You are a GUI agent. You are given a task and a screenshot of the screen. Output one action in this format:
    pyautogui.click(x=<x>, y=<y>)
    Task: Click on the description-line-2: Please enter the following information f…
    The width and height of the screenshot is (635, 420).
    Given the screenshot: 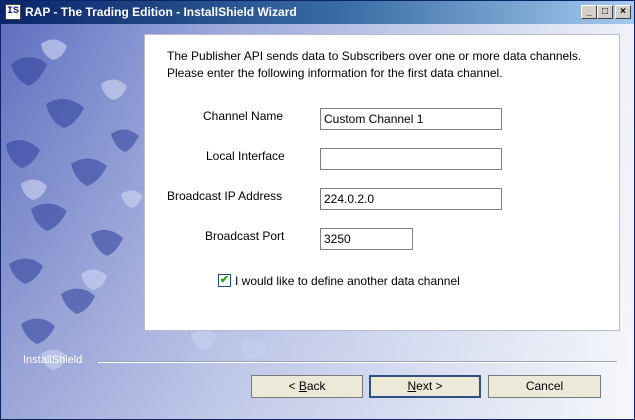 What is the action you would take?
    pyautogui.click(x=335, y=73)
    